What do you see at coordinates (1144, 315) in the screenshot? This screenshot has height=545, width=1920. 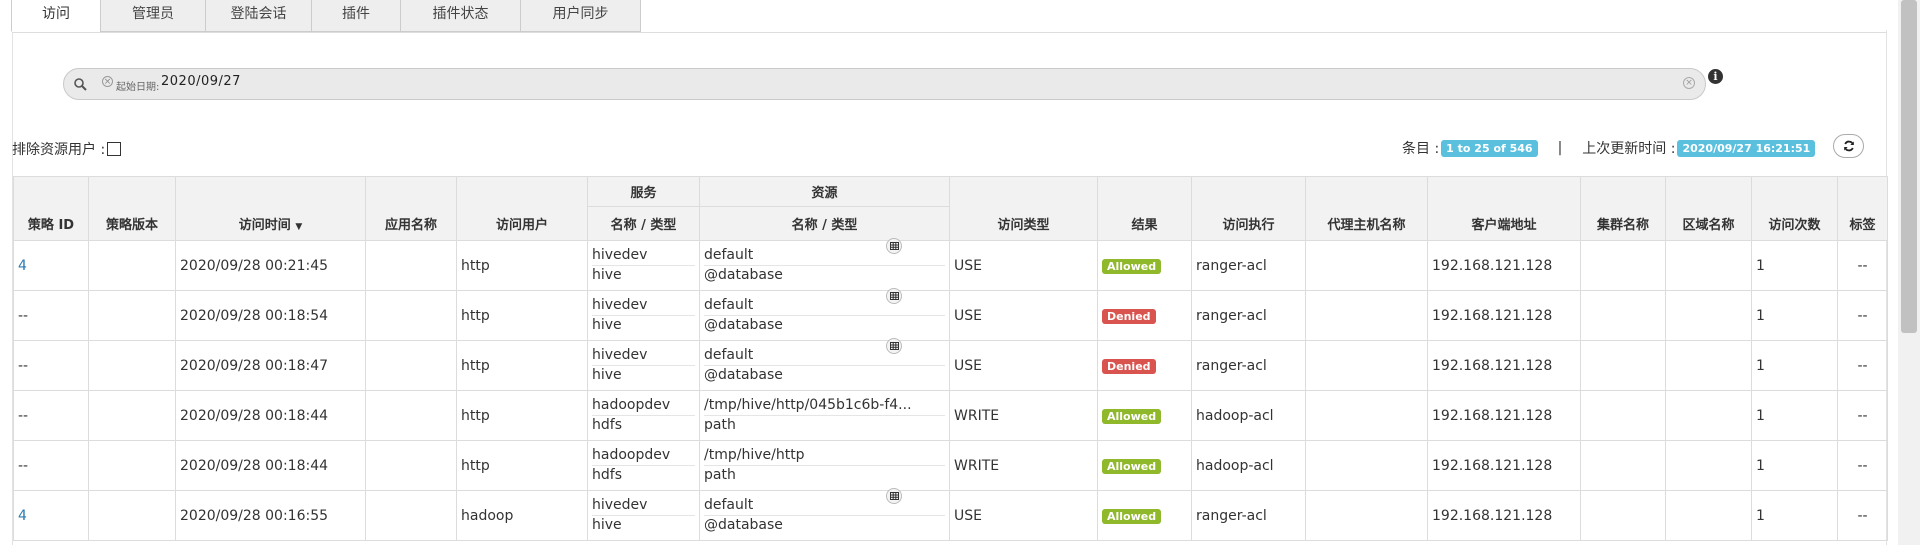 I see `result-cell: Denied` at bounding box center [1144, 315].